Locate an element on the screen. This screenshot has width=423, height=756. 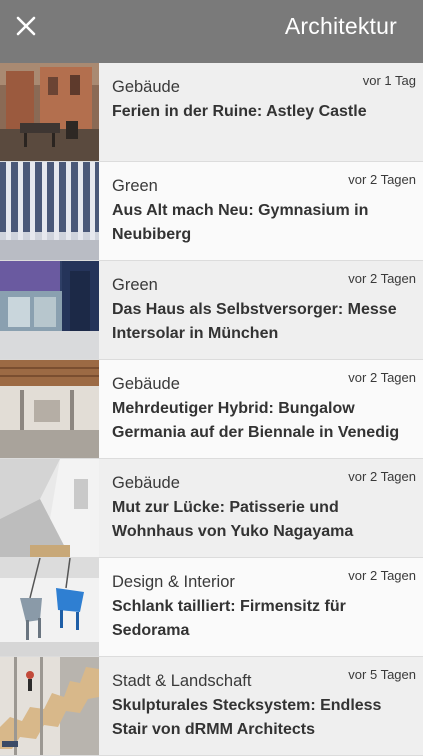
close-button is located at coordinates (26, 26).